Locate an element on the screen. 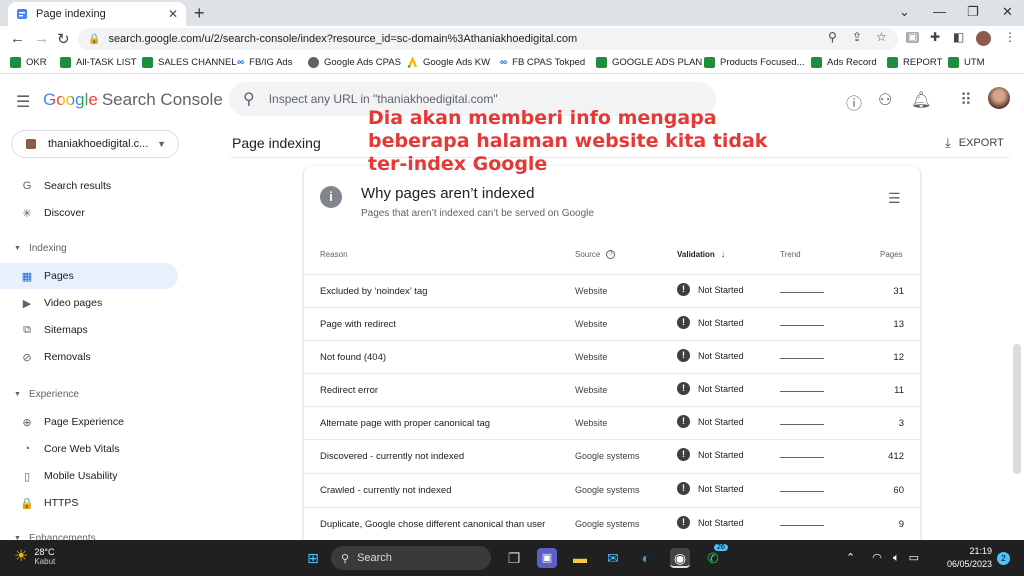 The height and width of the screenshot is (576, 1024). collapse-triangle-icon: ▼ is located at coordinates (17, 394).